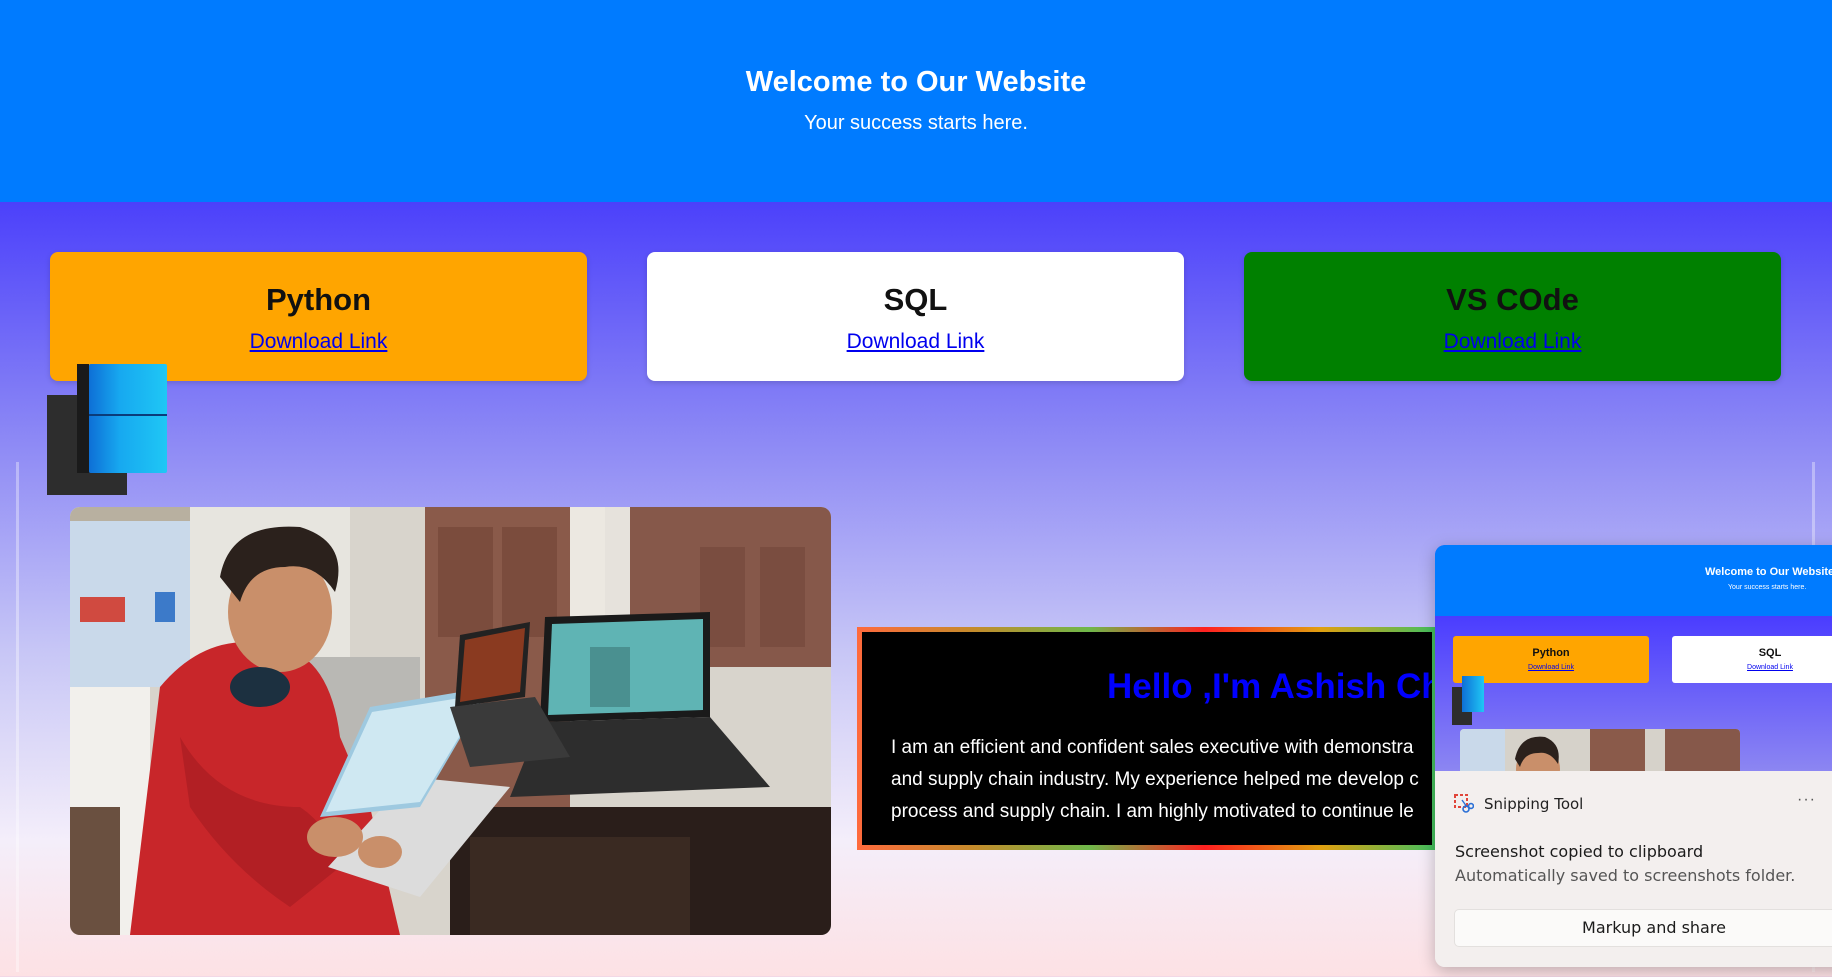 The height and width of the screenshot is (977, 1832). What do you see at coordinates (1643, 928) in the screenshot?
I see `markup-and-share-button: Markup and share` at bounding box center [1643, 928].